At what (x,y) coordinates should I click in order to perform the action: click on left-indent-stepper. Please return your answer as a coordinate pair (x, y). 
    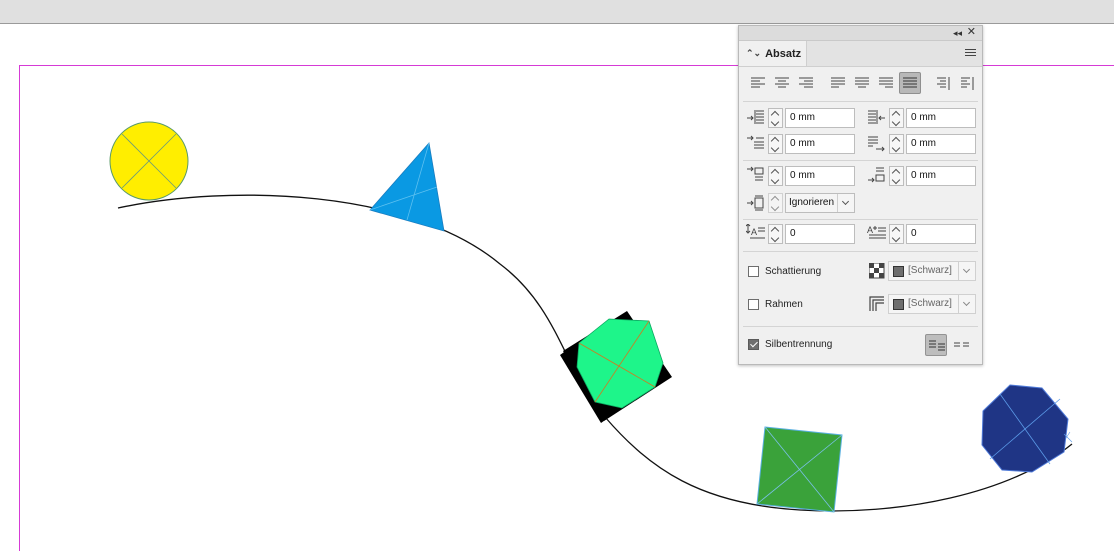
    Looking at the image, I should click on (775, 118).